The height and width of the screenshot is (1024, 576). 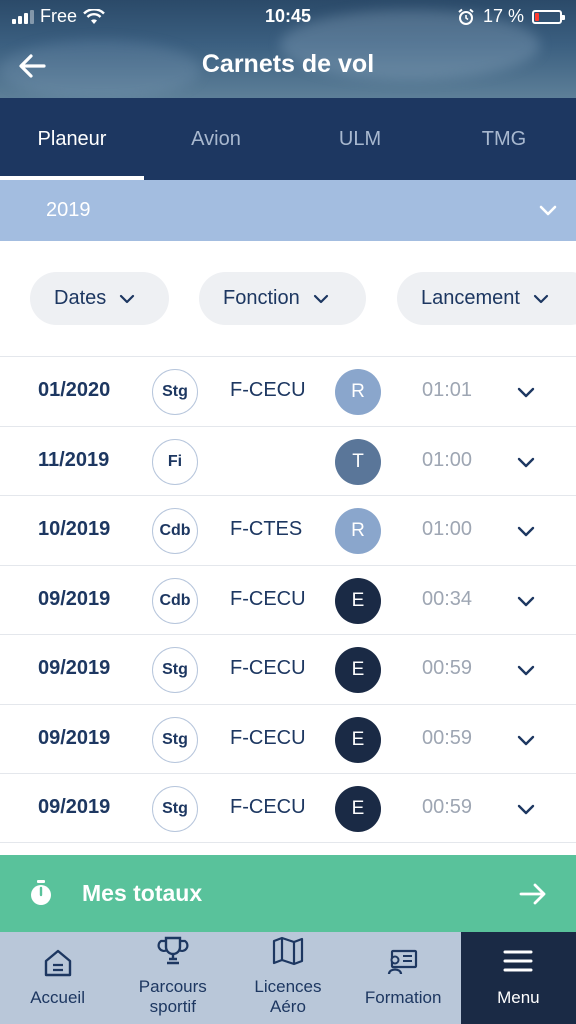 What do you see at coordinates (266, 529) in the screenshot?
I see `aircraft-registration: F-CTES` at bounding box center [266, 529].